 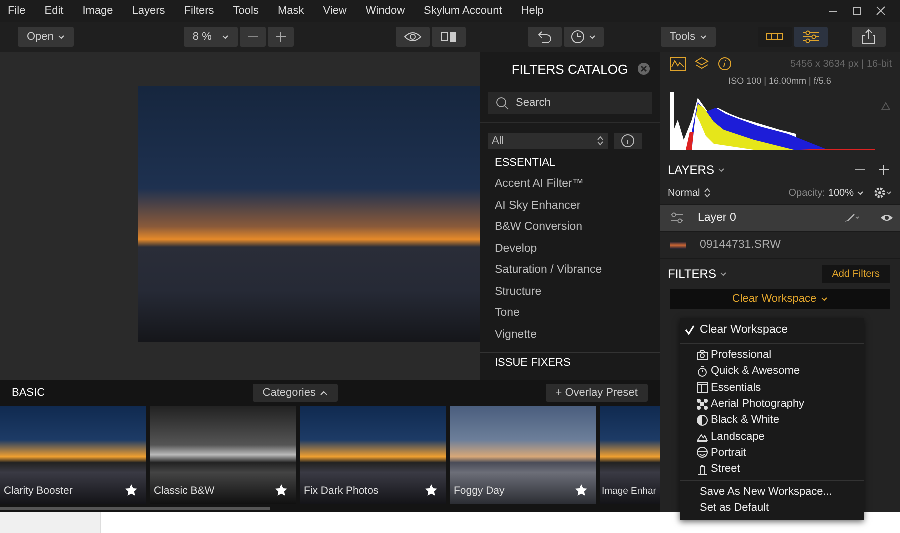 What do you see at coordinates (252, 37) in the screenshot?
I see `minus-icon` at bounding box center [252, 37].